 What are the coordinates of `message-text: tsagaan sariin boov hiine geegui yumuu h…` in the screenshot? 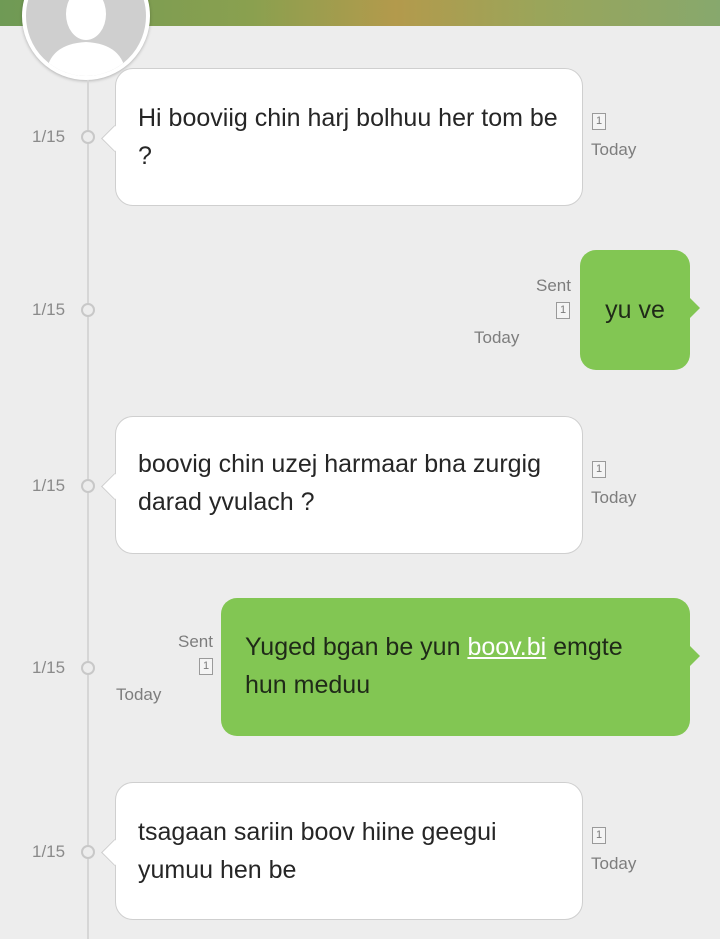 It's located at (317, 851).